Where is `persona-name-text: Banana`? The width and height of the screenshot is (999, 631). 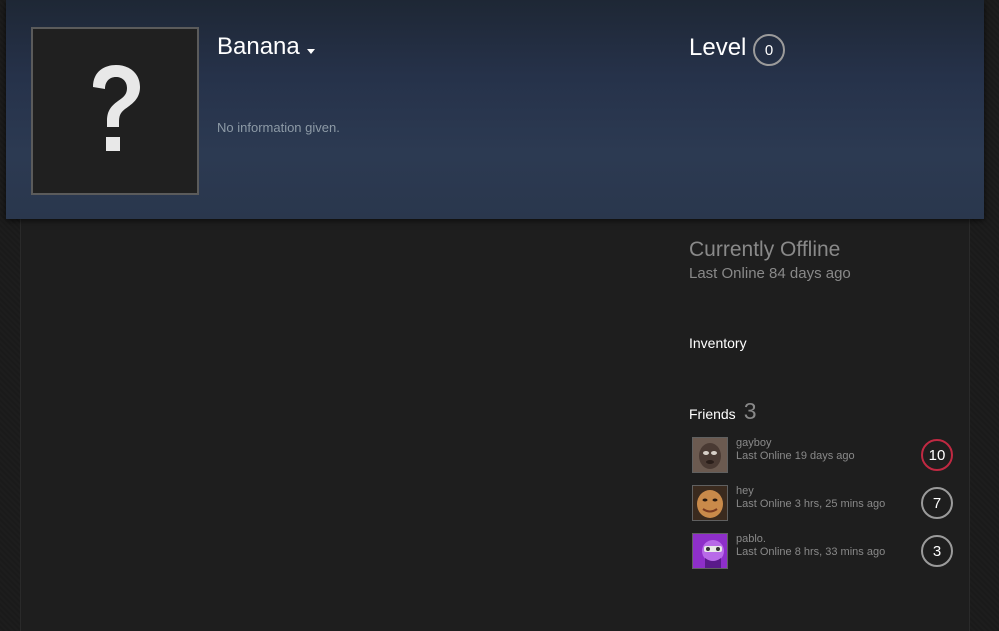 persona-name-text: Banana is located at coordinates (258, 46).